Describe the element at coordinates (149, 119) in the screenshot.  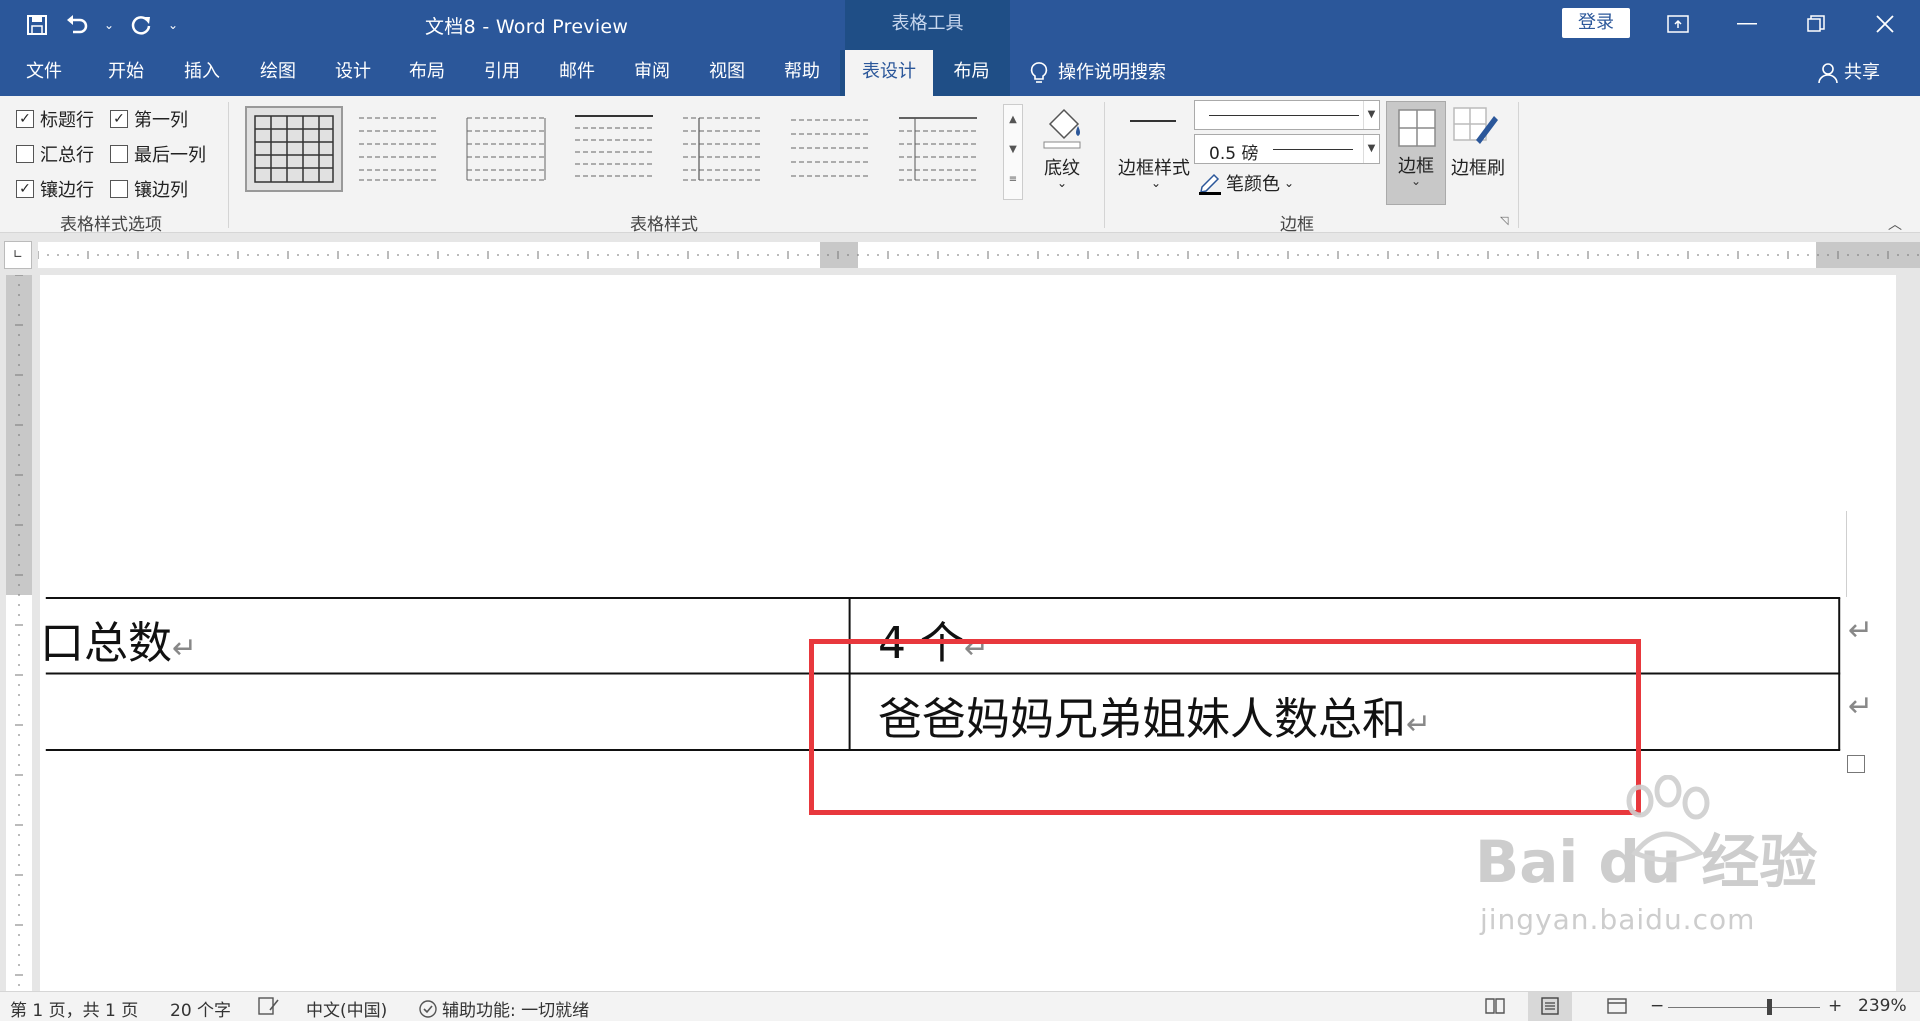
I see `first-column-checkbox: ✓ 第一列` at that location.